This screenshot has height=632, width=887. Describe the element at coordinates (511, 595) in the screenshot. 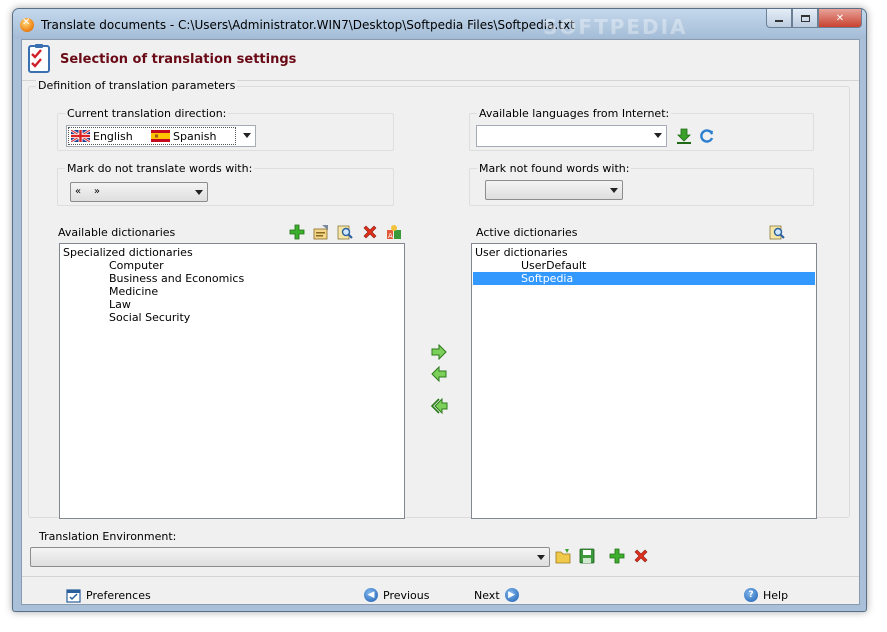

I see `arrow-right-circle-icon: ▶` at that location.